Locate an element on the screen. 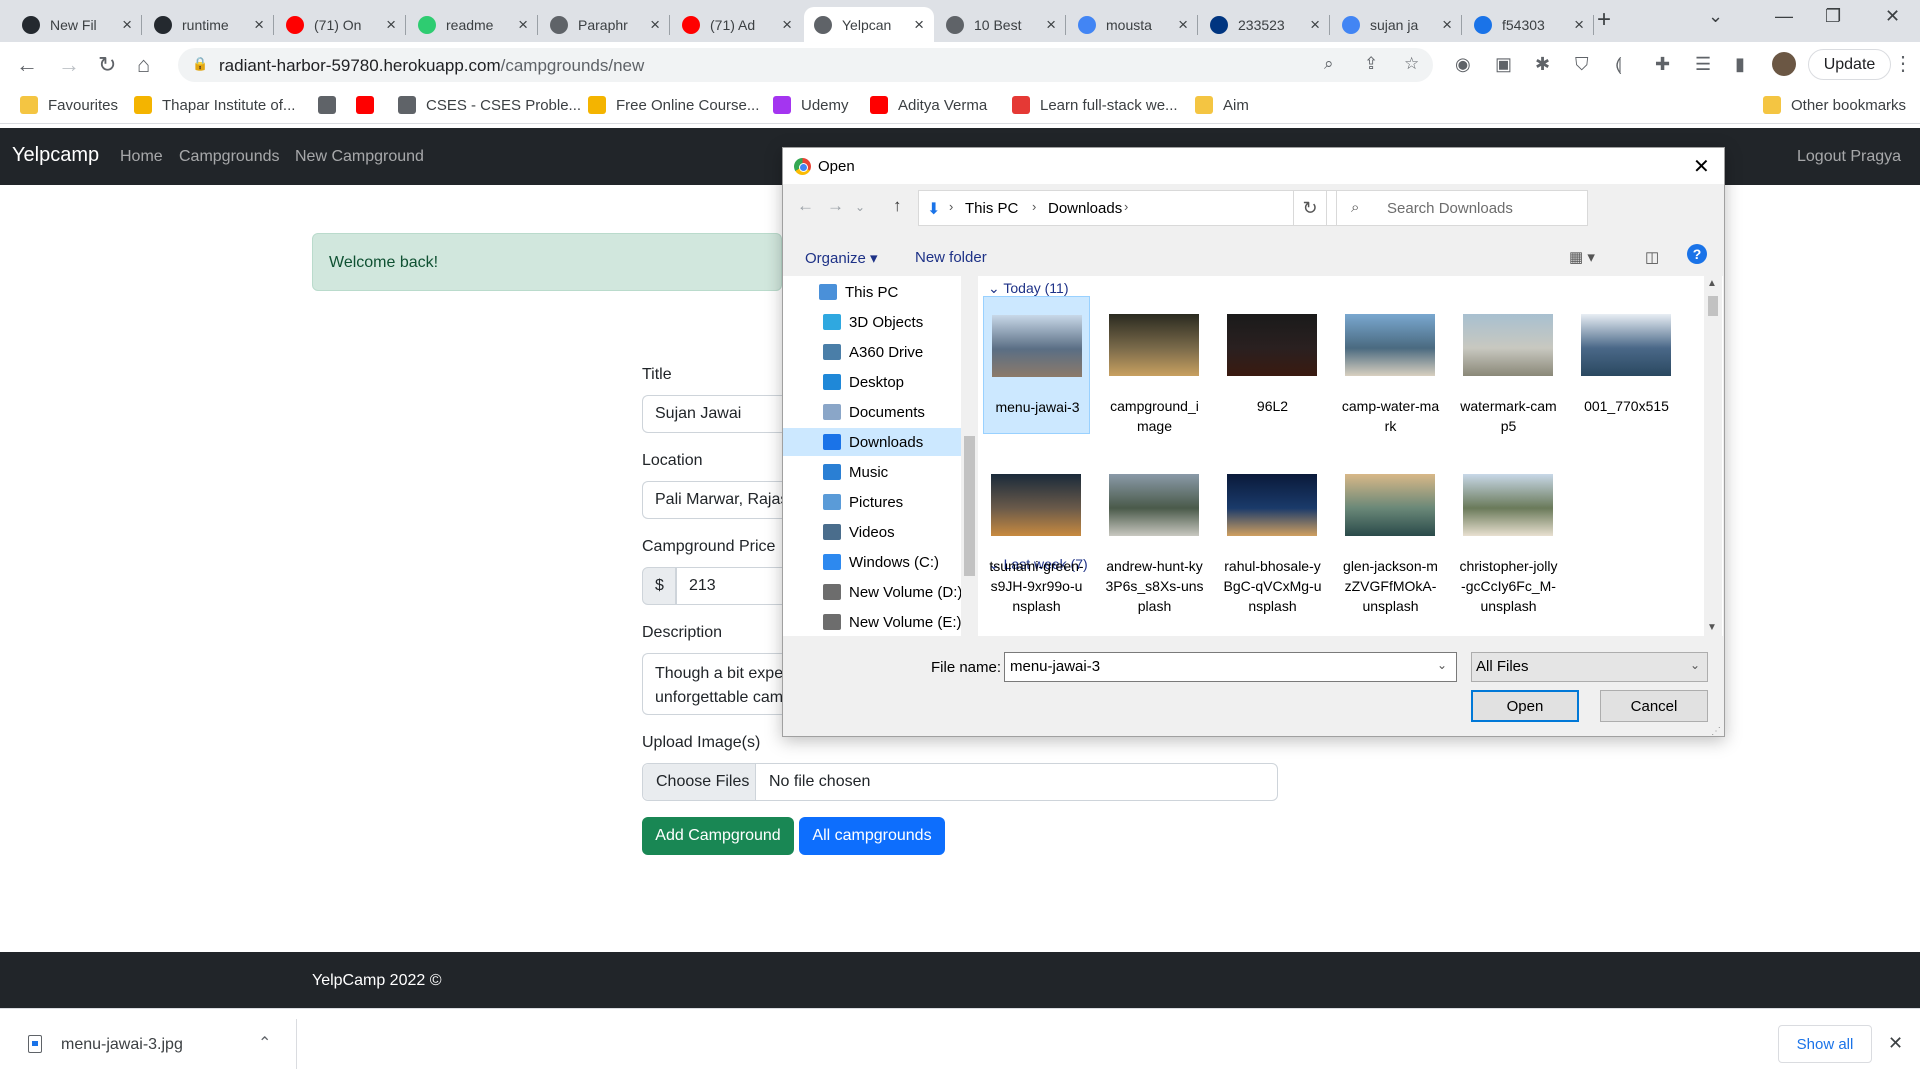 The height and width of the screenshot is (1080, 1920). file-thumbnail: campground_image is located at coordinates (1154, 365).